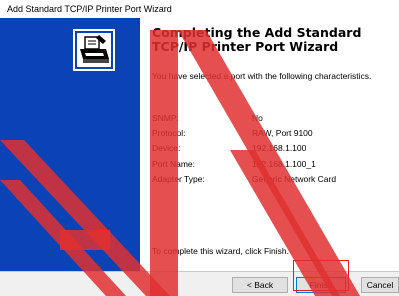  I want to click on back-button: < Back, so click(260, 285).